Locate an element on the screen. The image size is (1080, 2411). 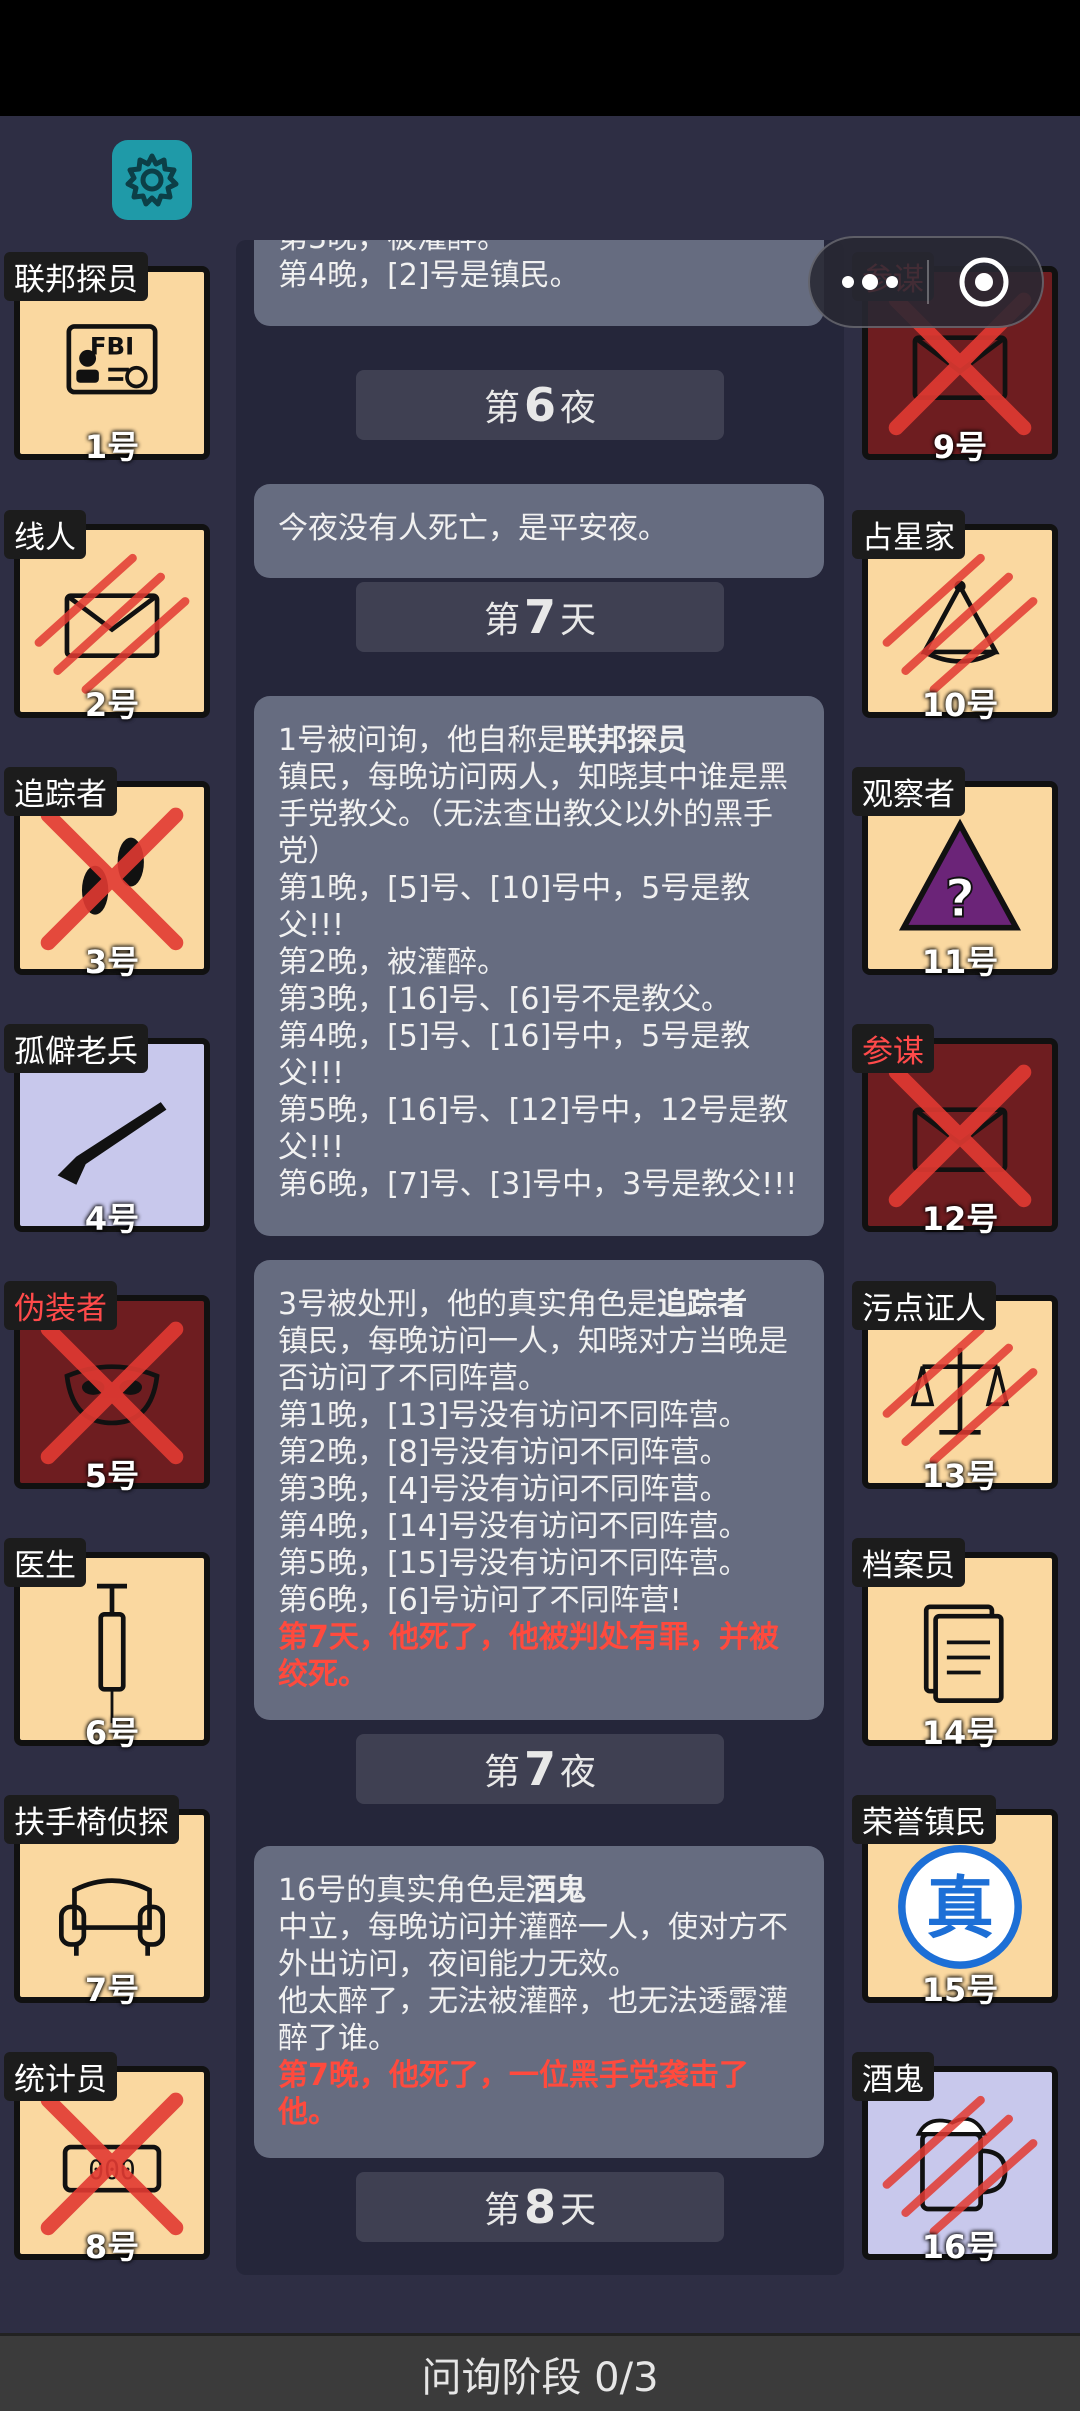
player-card-7: 扶手椅侦探 7号 is located at coordinates (109, 1902).